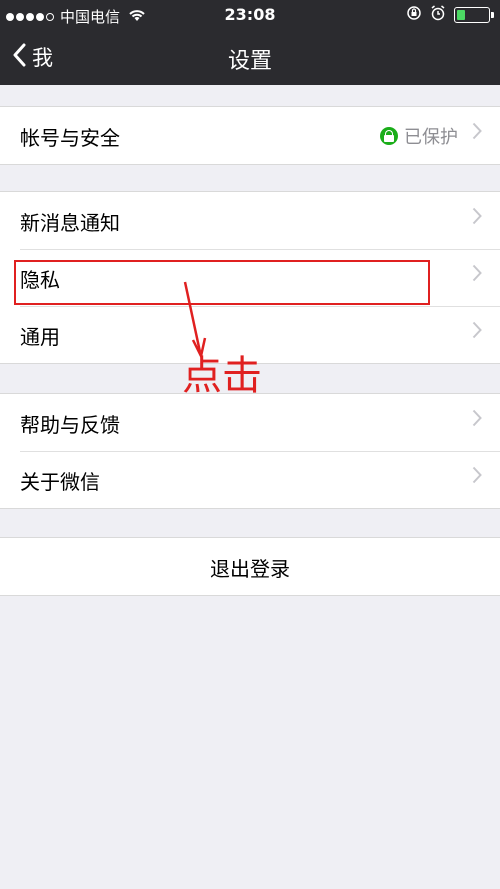 Image resolution: width=500 pixels, height=889 pixels. Describe the element at coordinates (60, 482) in the screenshot. I see `settings-item-label: 关于微信` at that location.